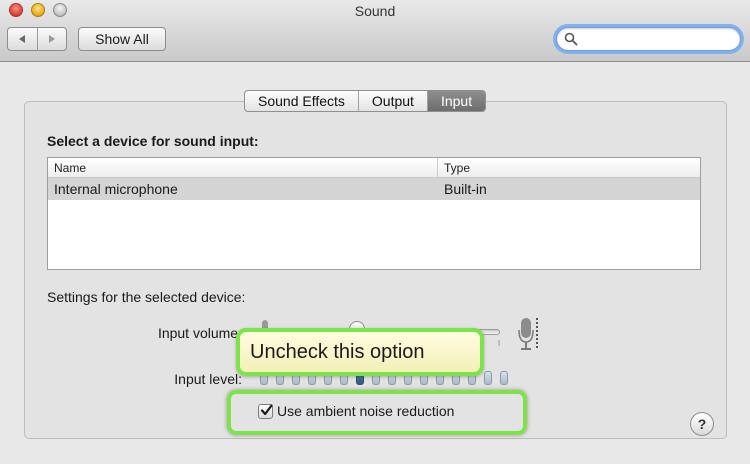  I want to click on forward-arrow-icon, so click(51, 39).